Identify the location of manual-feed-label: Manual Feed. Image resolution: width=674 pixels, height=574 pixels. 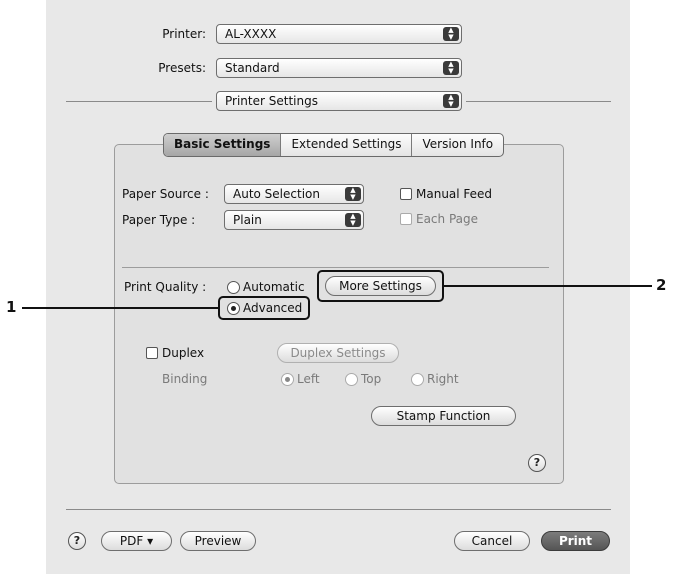
(454, 194).